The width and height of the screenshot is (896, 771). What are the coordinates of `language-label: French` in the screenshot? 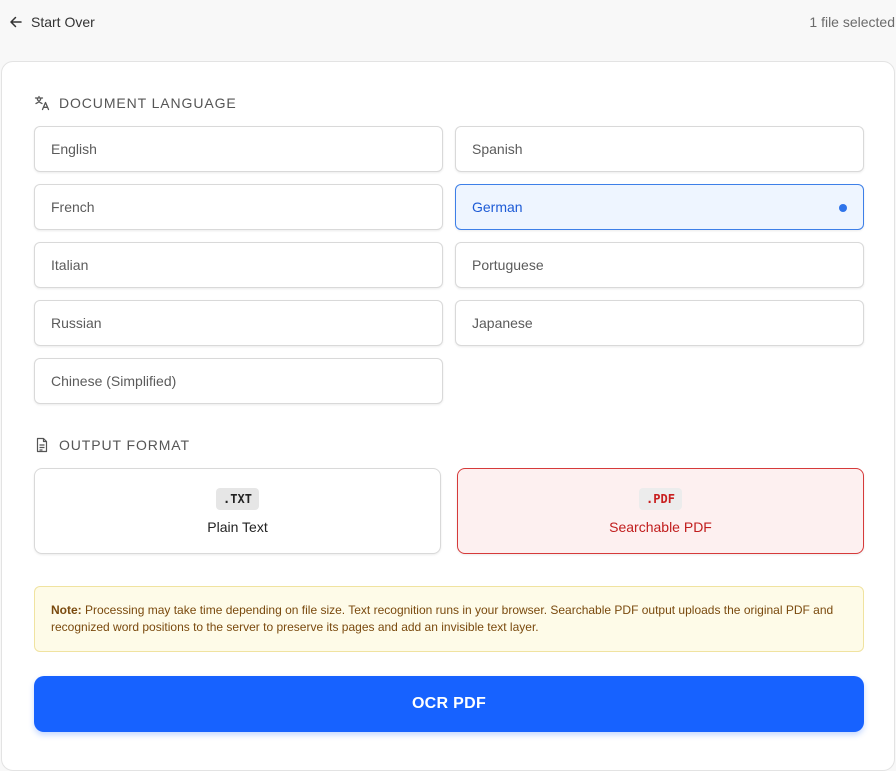 It's located at (73, 207).